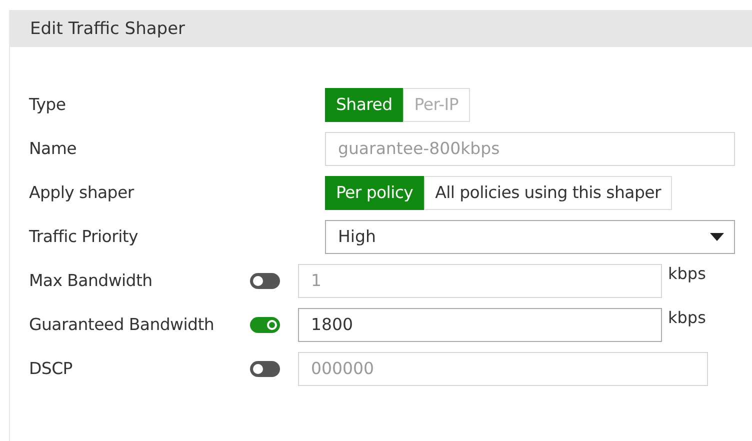 This screenshot has height=441, width=752. What do you see at coordinates (83, 236) in the screenshot?
I see `field-label: Traffic Priority` at bounding box center [83, 236].